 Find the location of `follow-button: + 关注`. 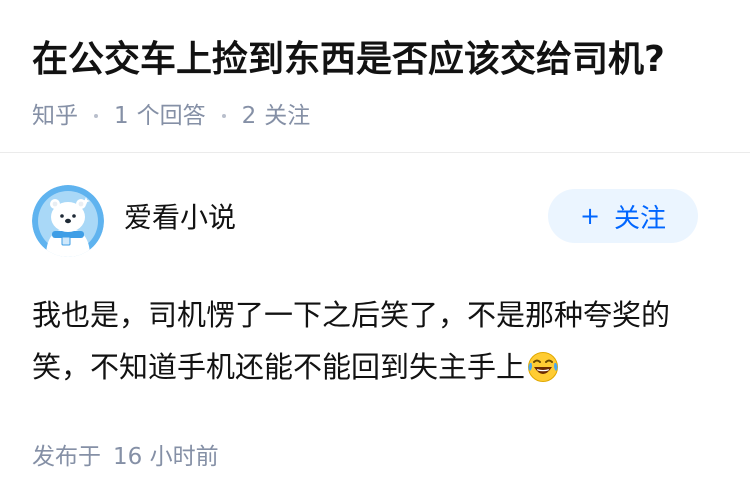

follow-button: + 关注 is located at coordinates (623, 216).